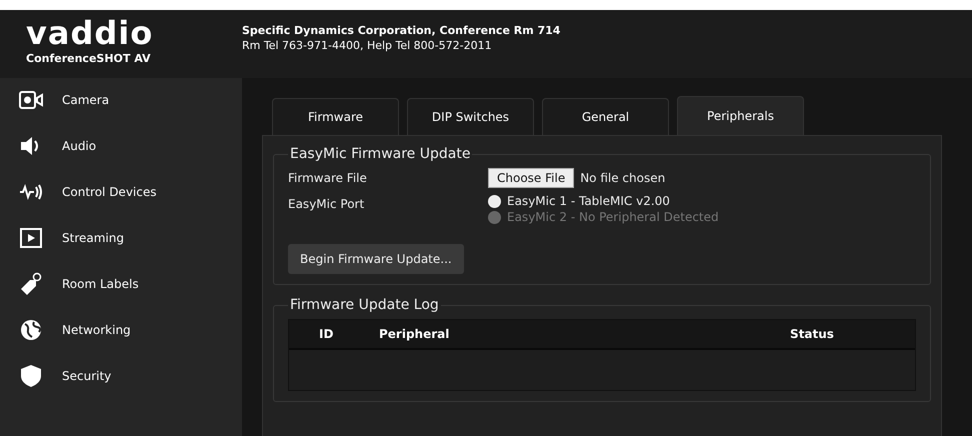 Image resolution: width=972 pixels, height=436 pixels. Describe the element at coordinates (31, 238) in the screenshot. I see `play-icon` at that location.